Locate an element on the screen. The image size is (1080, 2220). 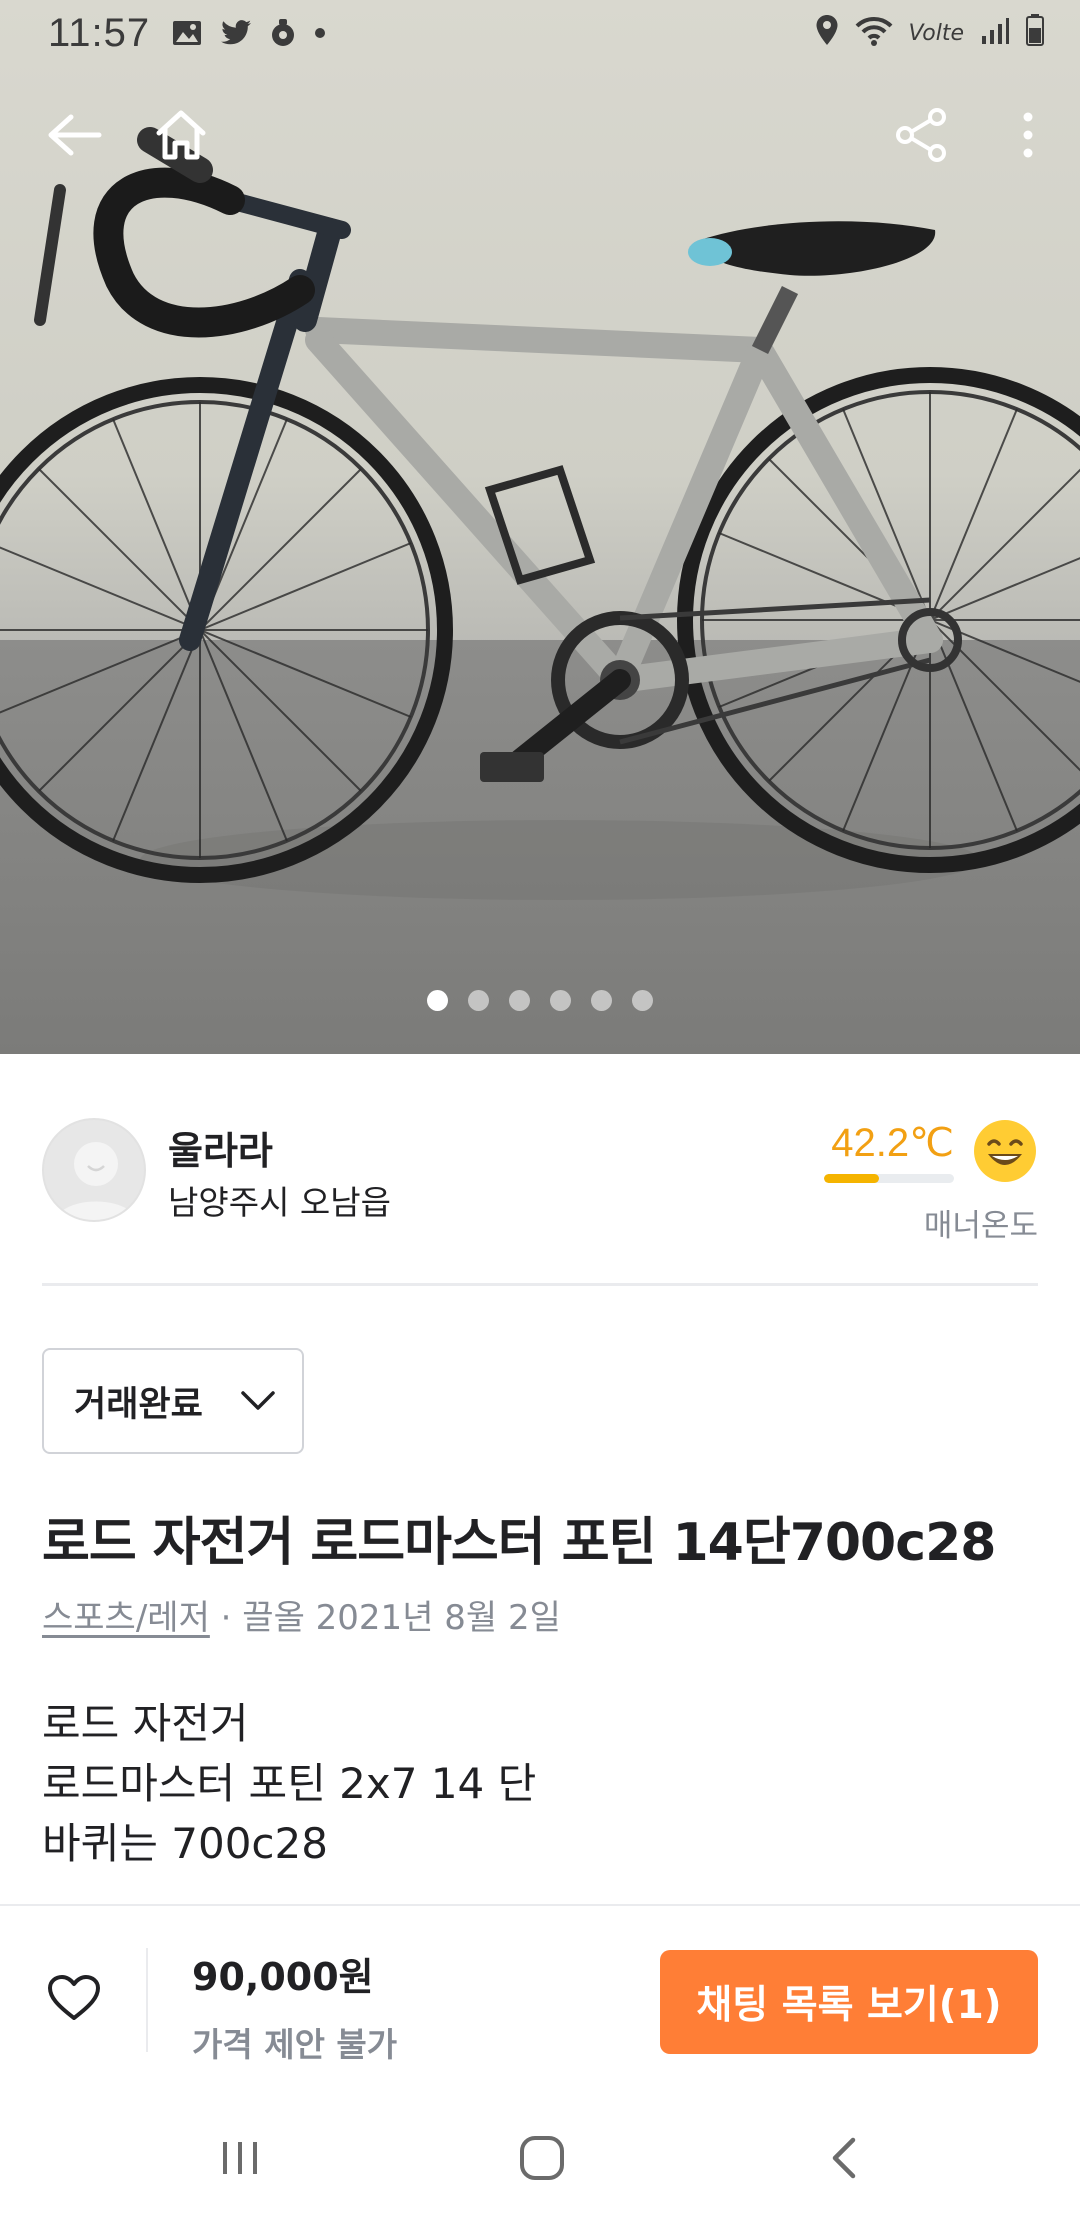
seller-profile: 울라라 남양주시 오남읍 42.2℃ 매너온도 is located at coordinates (540, 1172).